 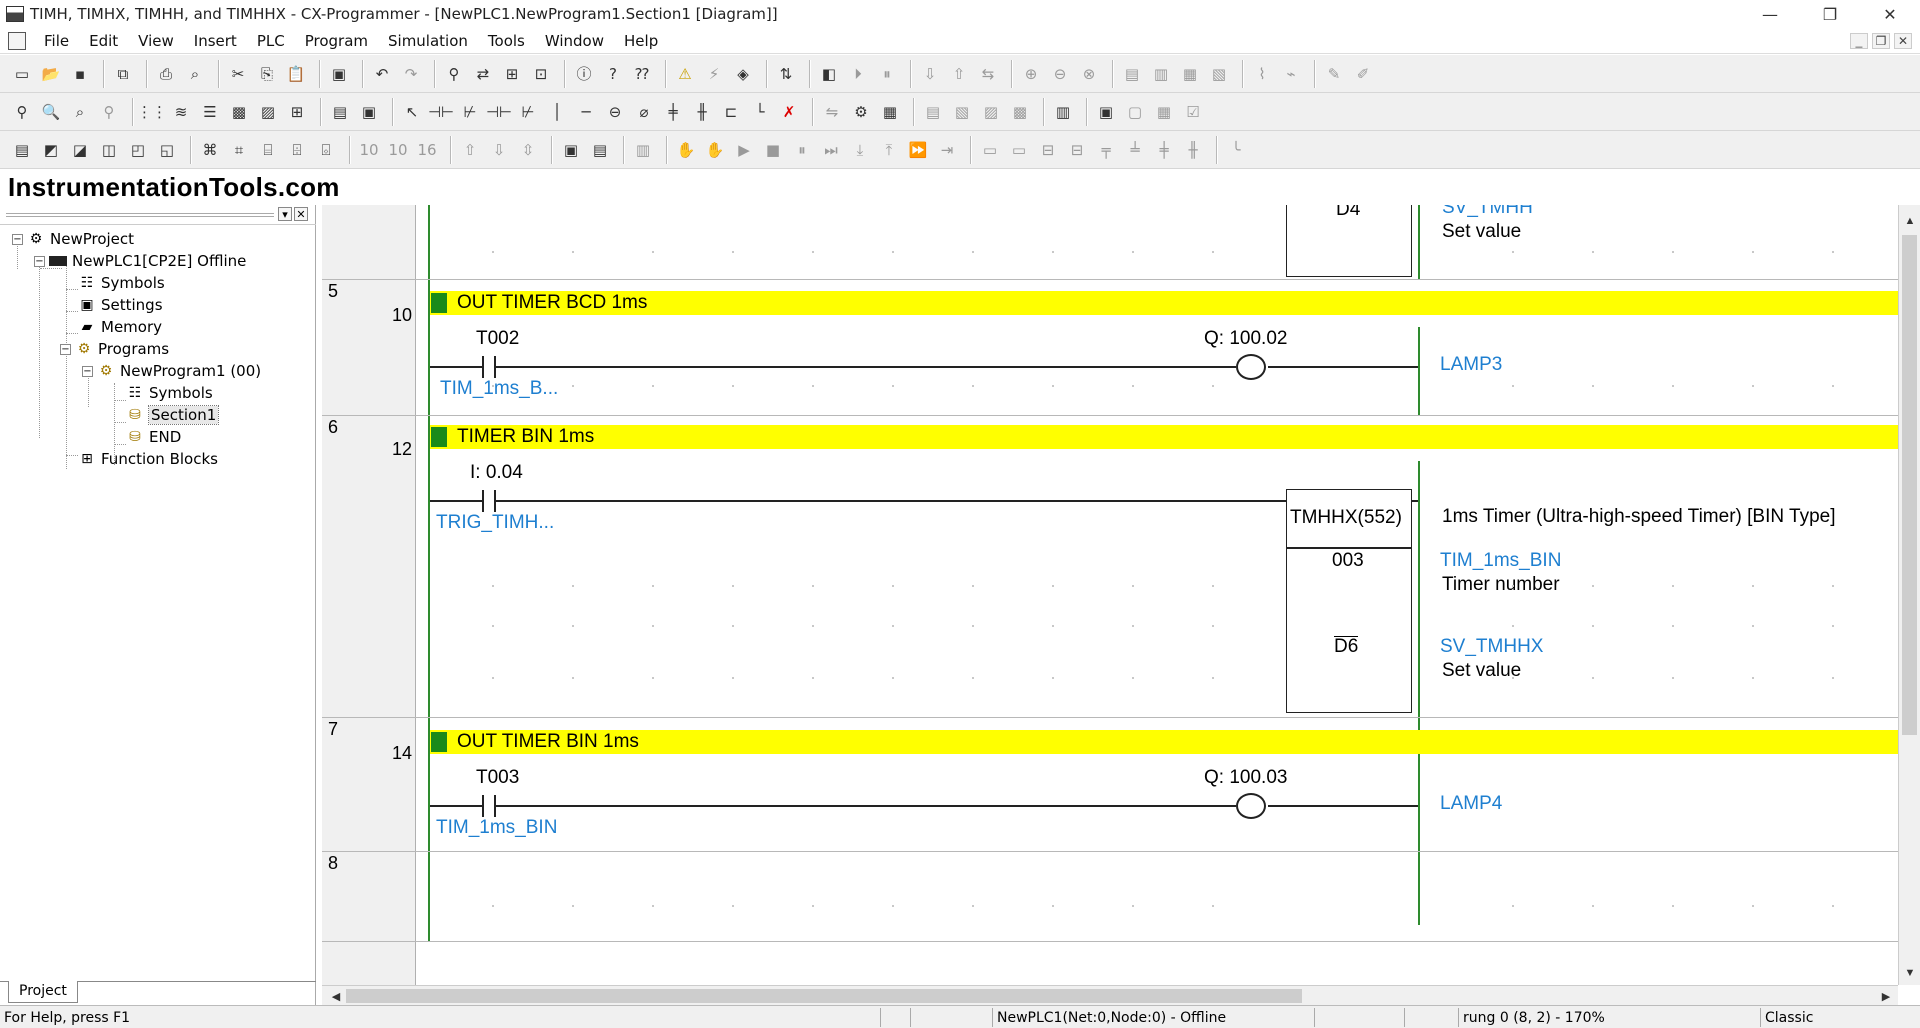 What do you see at coordinates (1236, 150) in the screenshot?
I see `tb3-i-icon: ╰` at bounding box center [1236, 150].